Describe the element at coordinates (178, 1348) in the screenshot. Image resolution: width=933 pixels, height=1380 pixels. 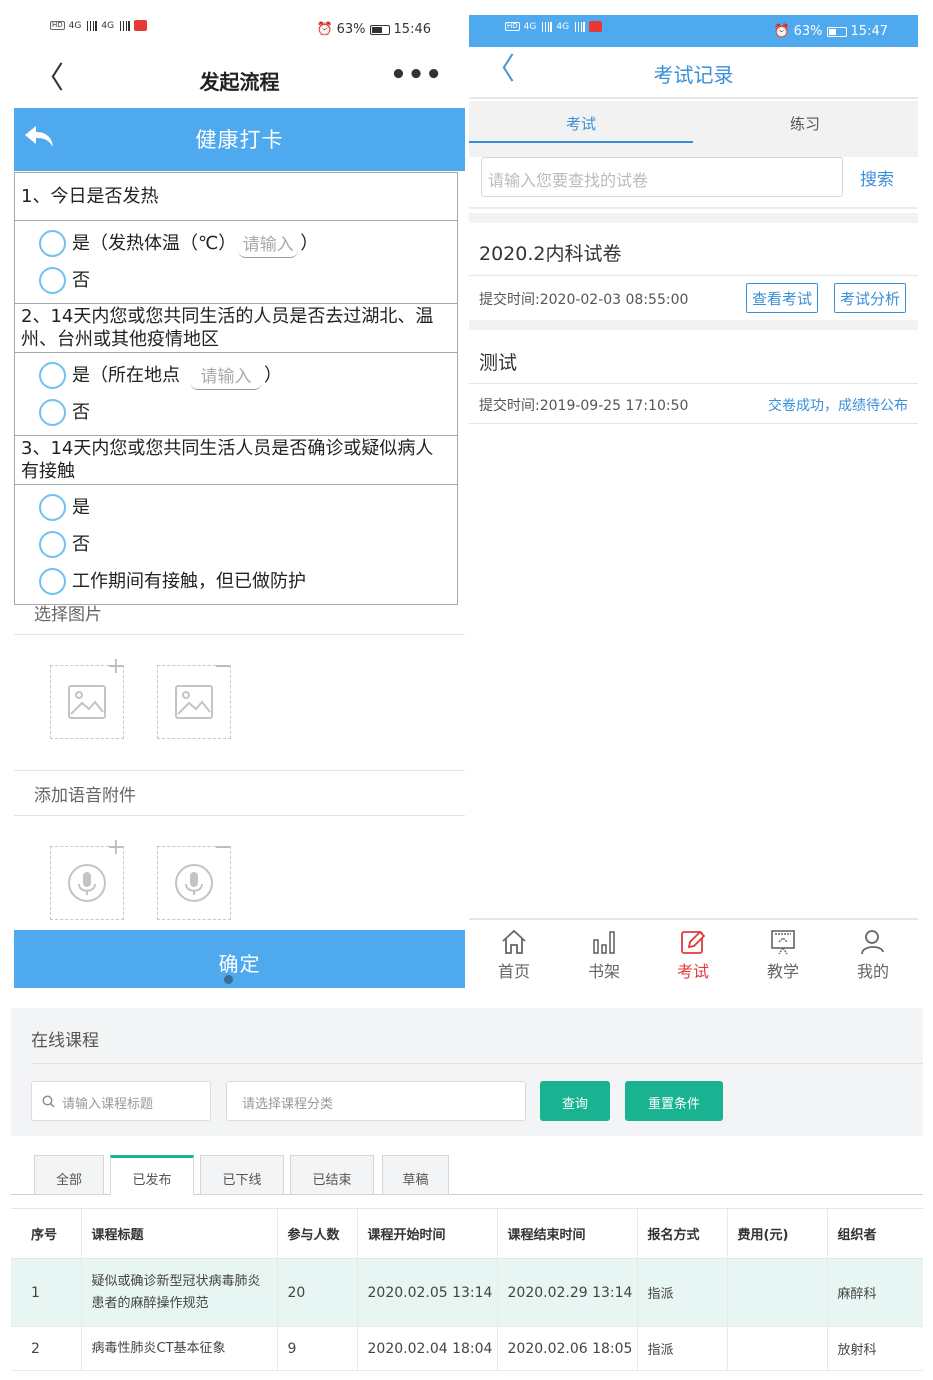
I see `cell-course-title: 病毒性肺炎CT基本征象` at that location.